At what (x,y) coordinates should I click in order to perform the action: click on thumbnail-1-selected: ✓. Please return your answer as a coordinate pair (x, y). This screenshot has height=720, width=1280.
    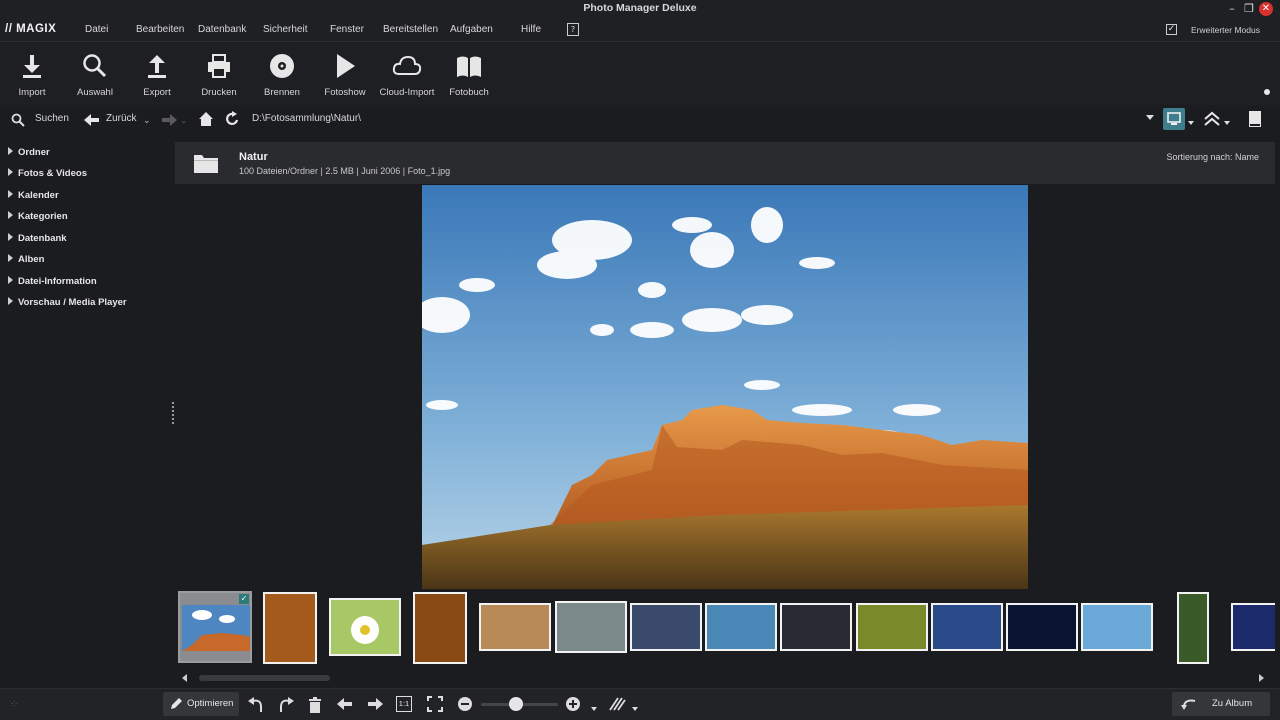
    Looking at the image, I should click on (215, 627).